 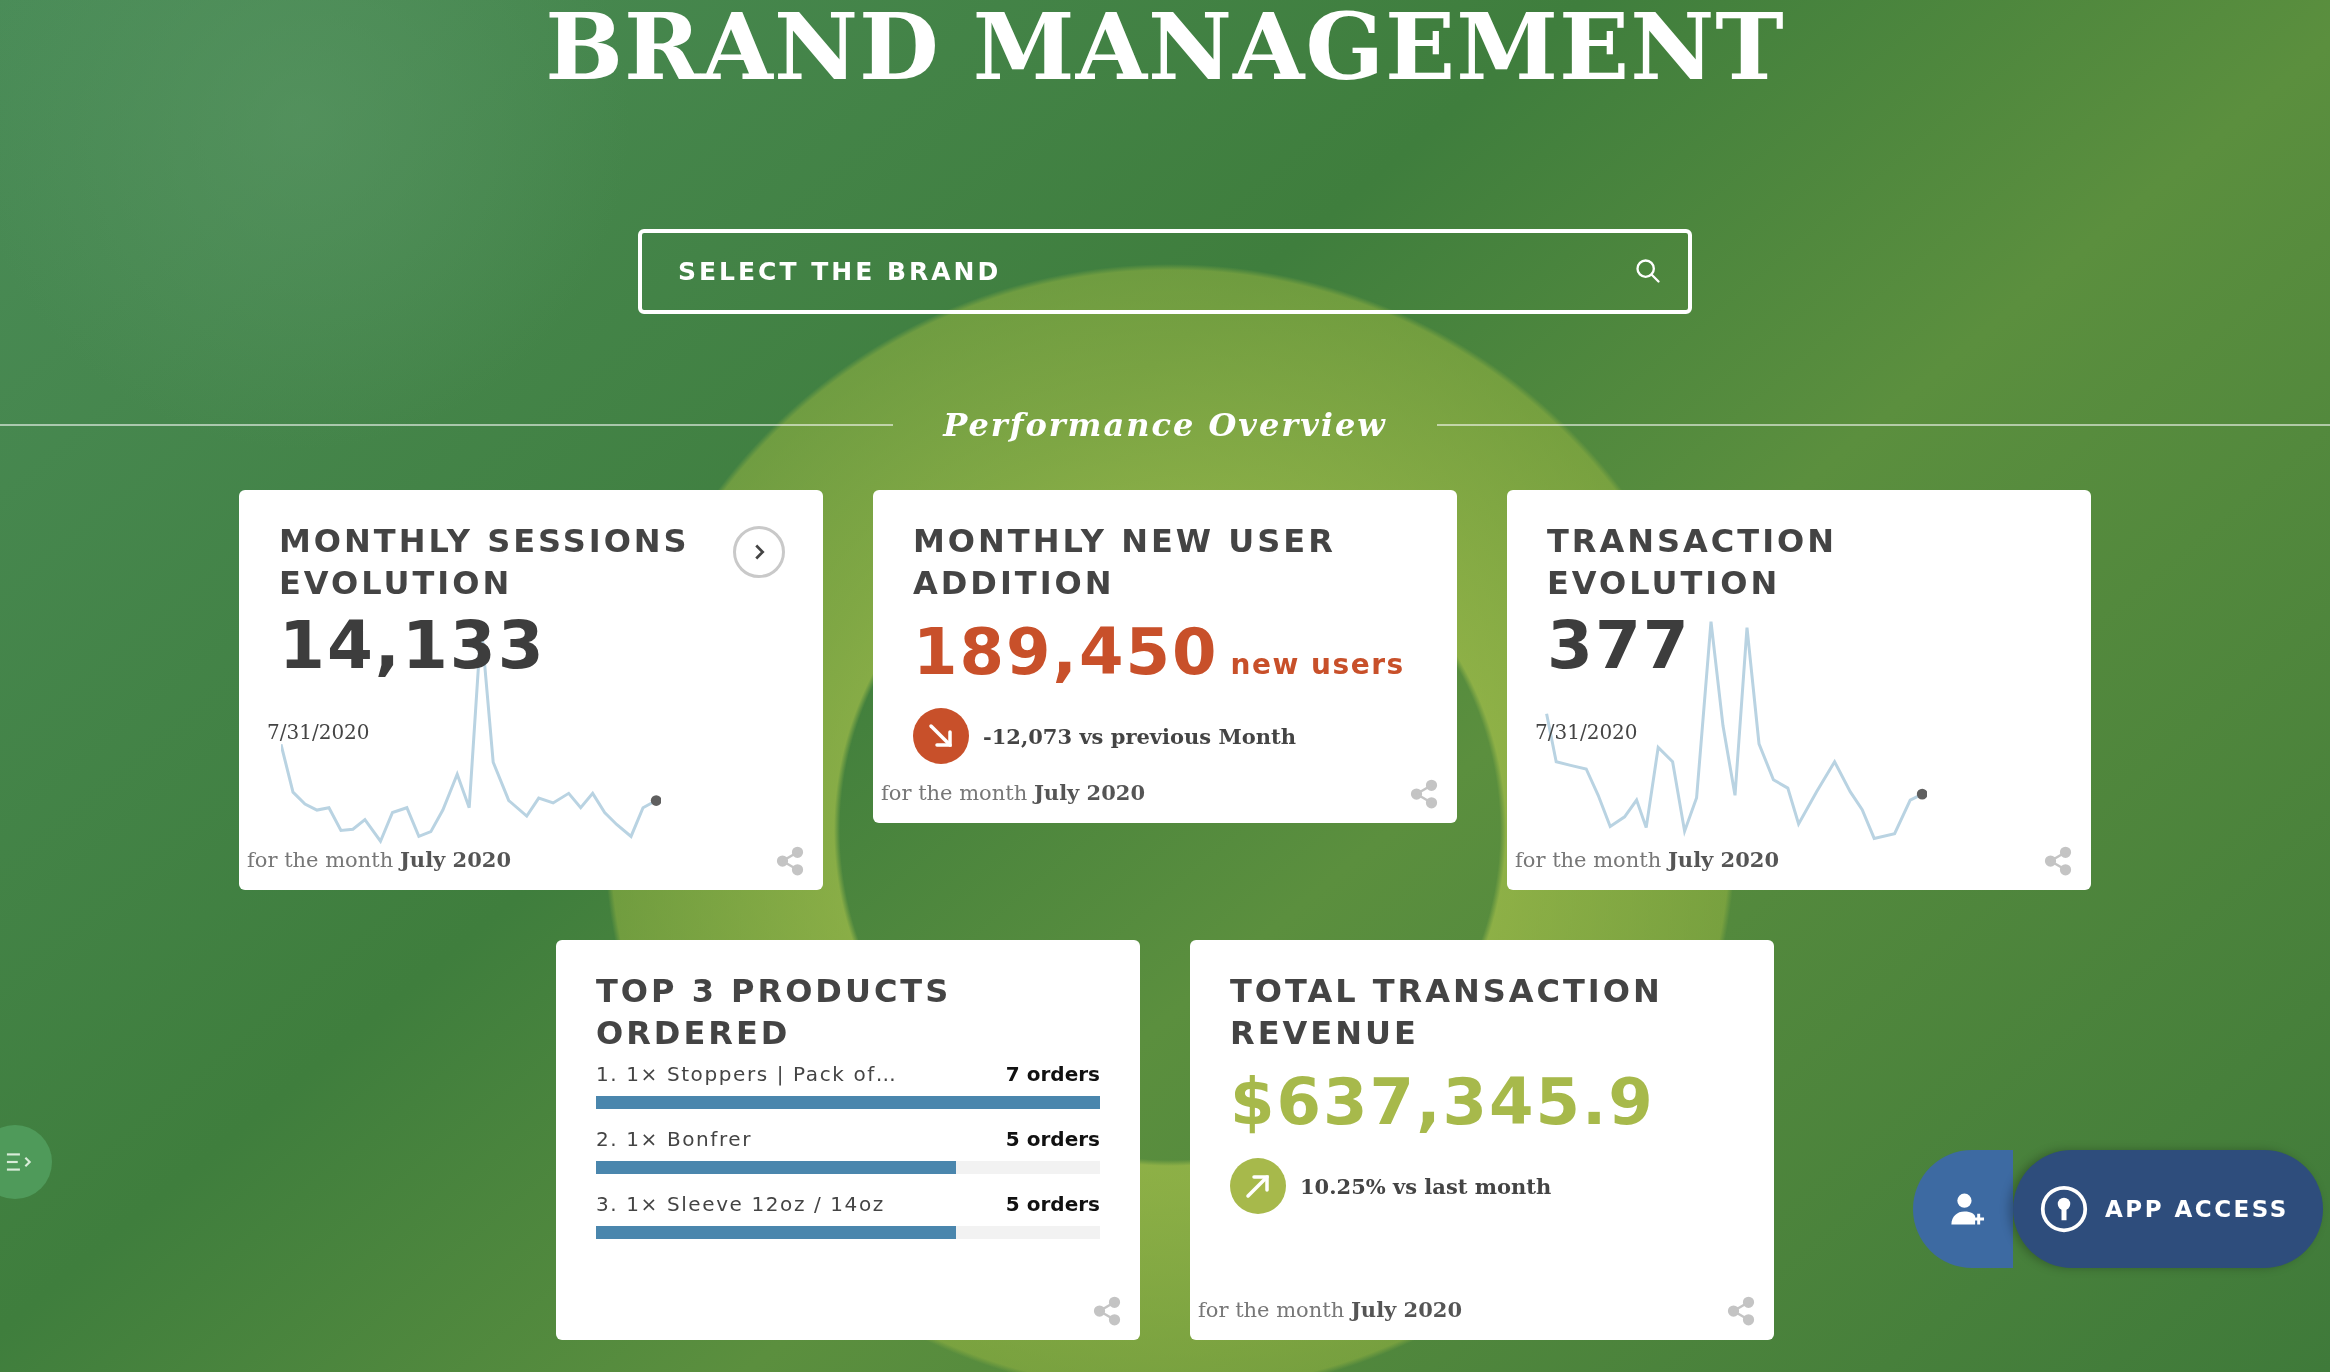 What do you see at coordinates (1619, 646) in the screenshot?
I see `metric-value: 377` at bounding box center [1619, 646].